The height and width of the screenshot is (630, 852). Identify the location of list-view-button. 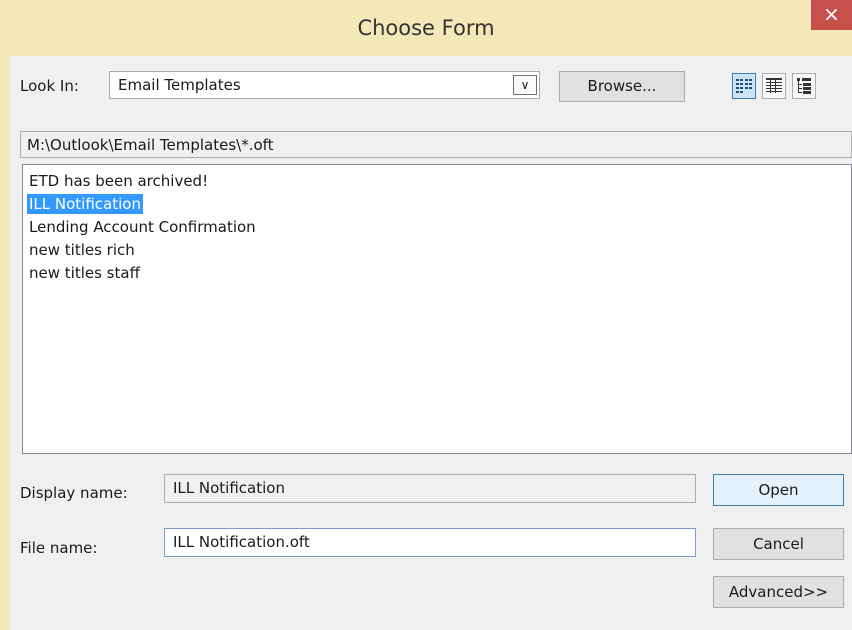
(744, 86).